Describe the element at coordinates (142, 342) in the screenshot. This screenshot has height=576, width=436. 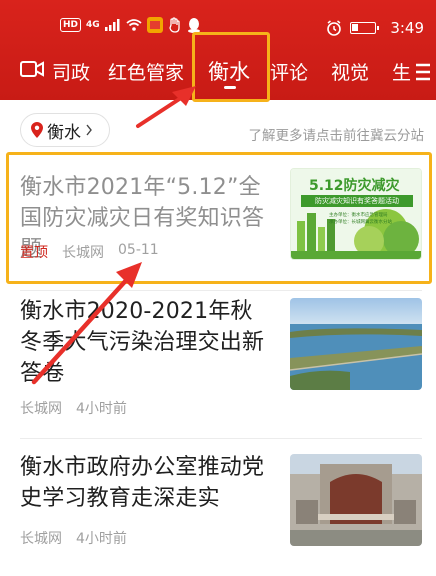
I see `article-title: 衡水市2020-2021年秋冬季大气污染治理交出新答卷` at that location.